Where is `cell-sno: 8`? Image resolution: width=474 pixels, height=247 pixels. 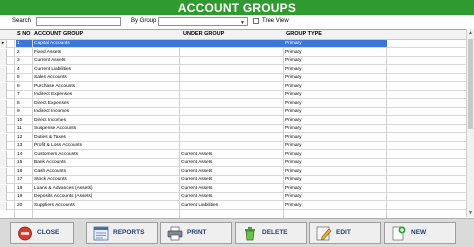
cell-sno: 8 is located at coordinates (18, 103).